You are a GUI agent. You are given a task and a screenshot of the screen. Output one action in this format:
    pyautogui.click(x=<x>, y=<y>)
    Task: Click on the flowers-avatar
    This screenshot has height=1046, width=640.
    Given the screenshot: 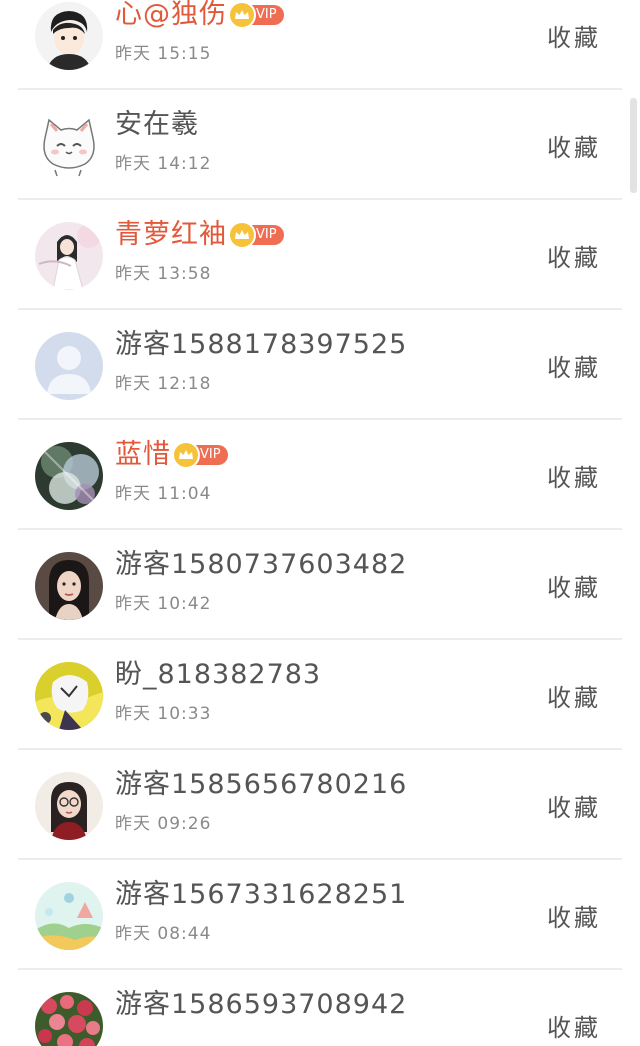 What is the action you would take?
    pyautogui.click(x=69, y=1019)
    